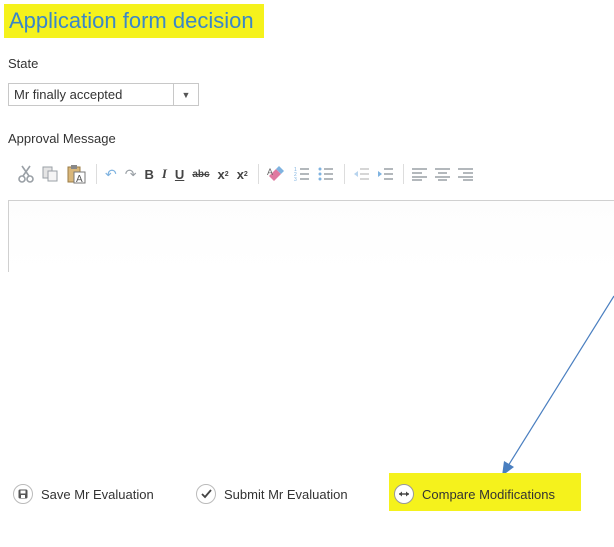 This screenshot has width=614, height=547. I want to click on compare-modifications-button: Compare Modifications, so click(474, 494).